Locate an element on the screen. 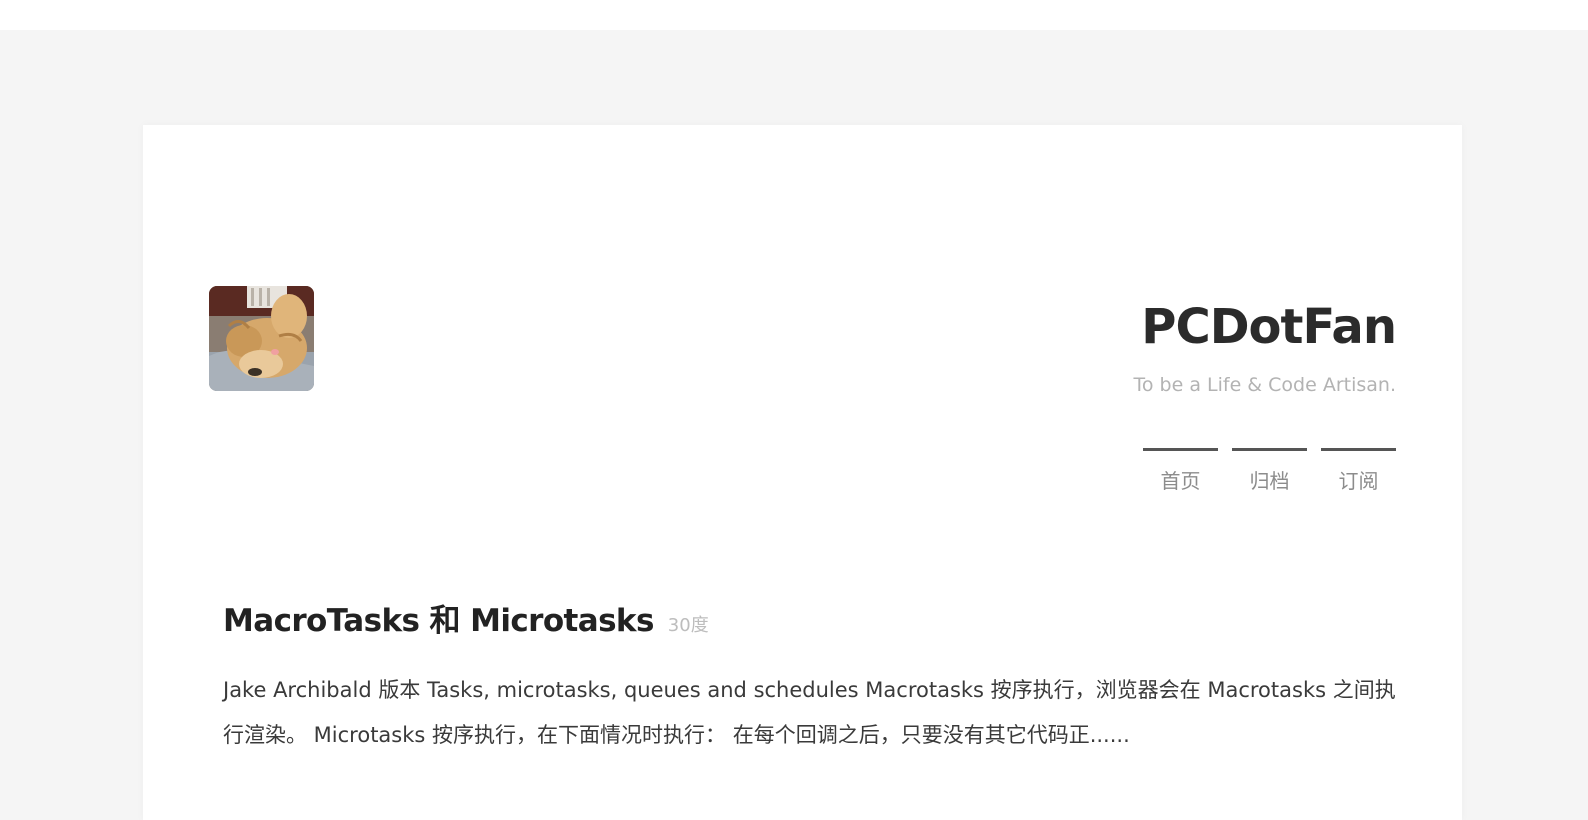 This screenshot has height=820, width=1588. cat-avatar-icon is located at coordinates (261, 338).